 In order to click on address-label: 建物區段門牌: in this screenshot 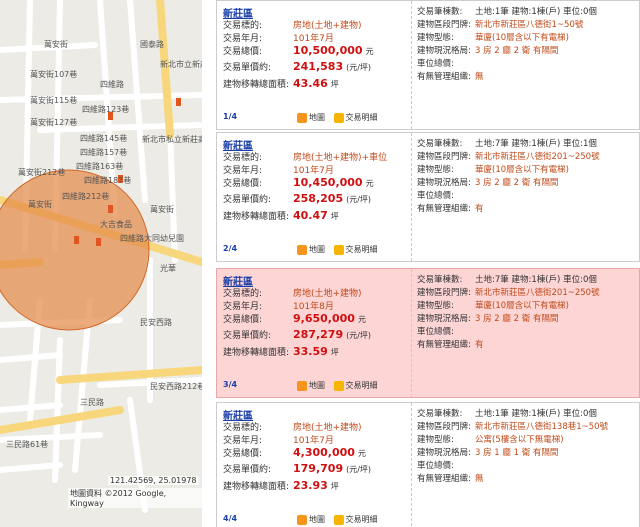, I will do `click(444, 25)`.